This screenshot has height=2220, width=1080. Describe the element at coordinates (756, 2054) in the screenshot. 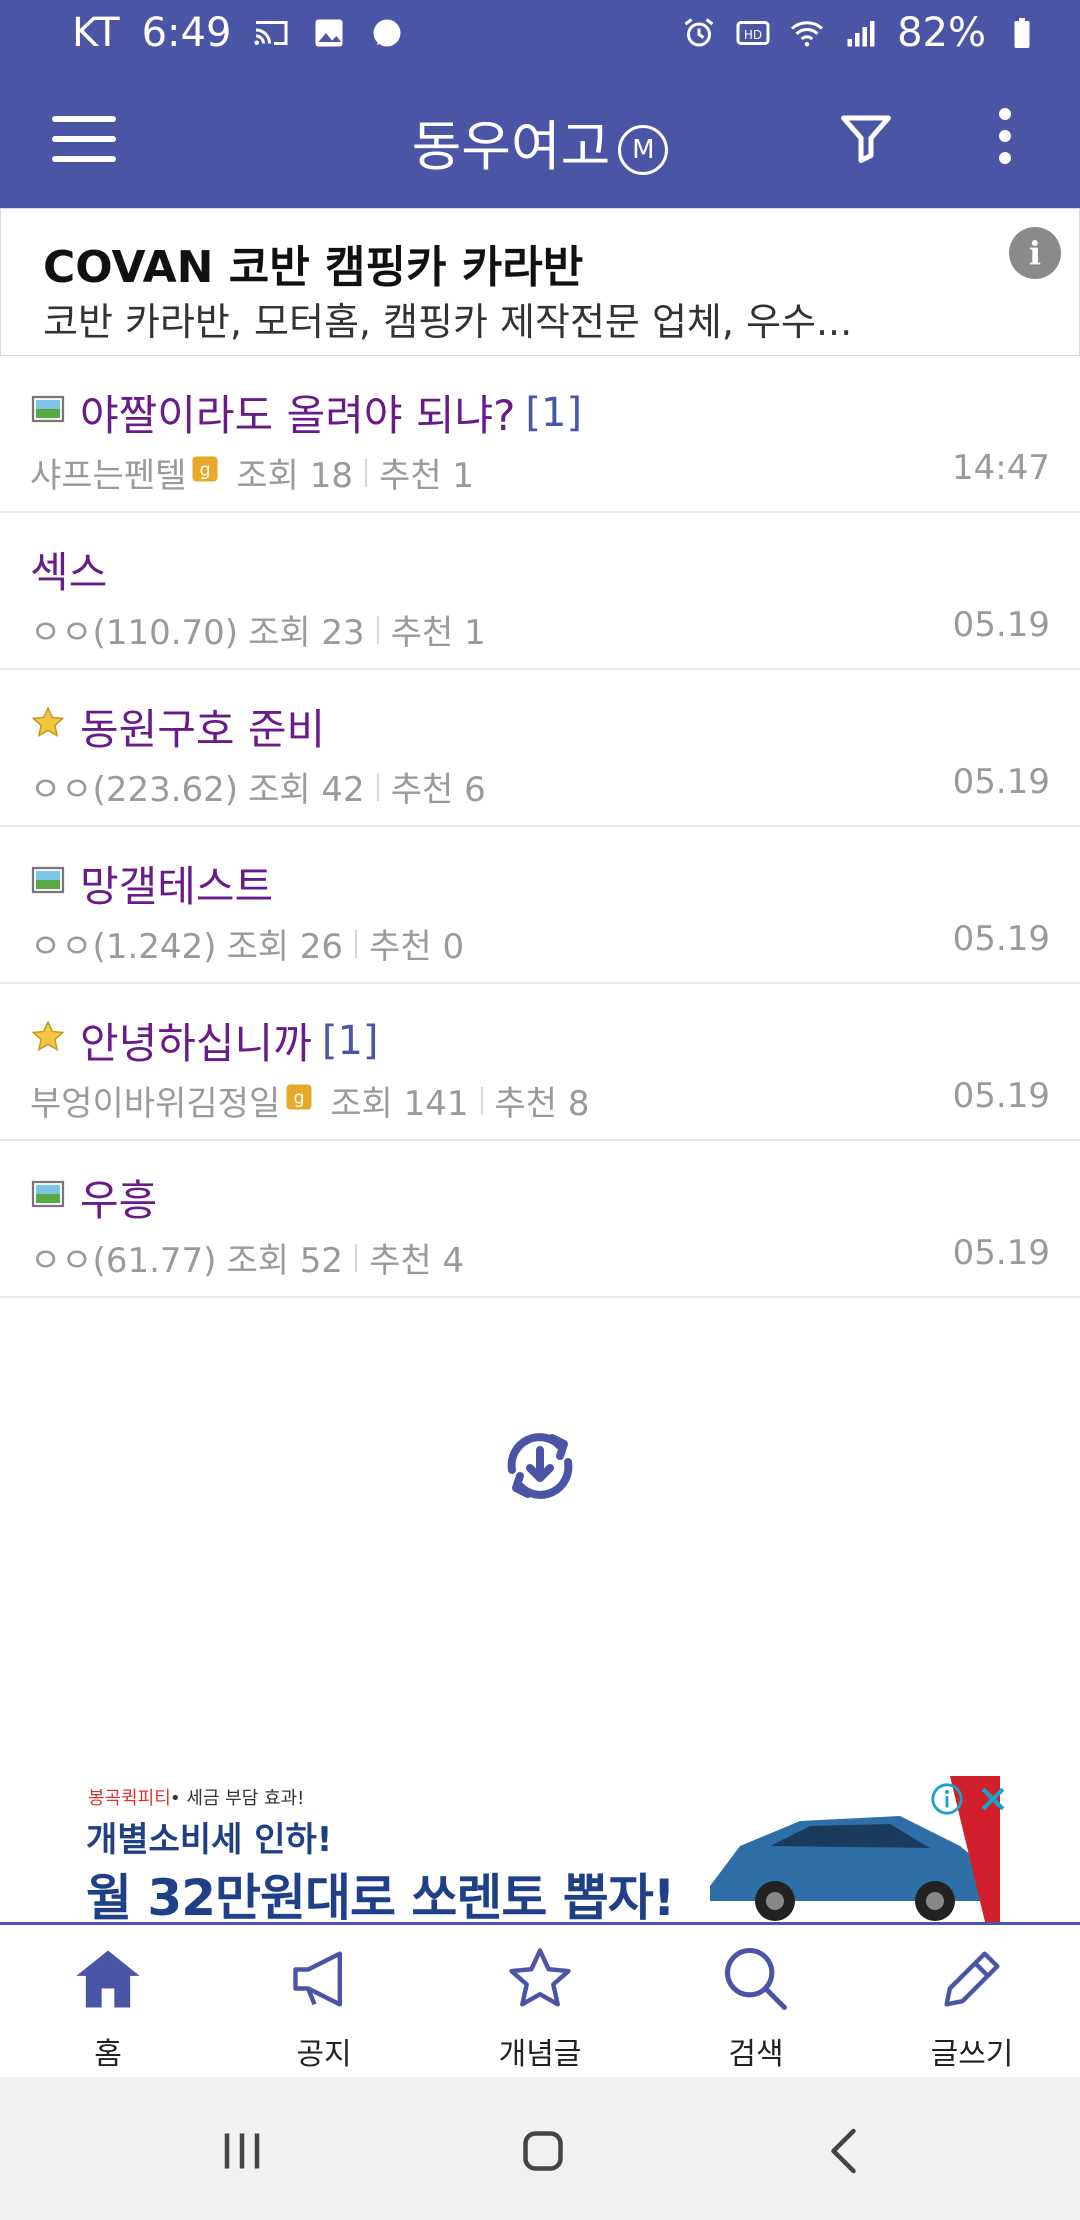

I see `nav-search-label: 검색` at that location.